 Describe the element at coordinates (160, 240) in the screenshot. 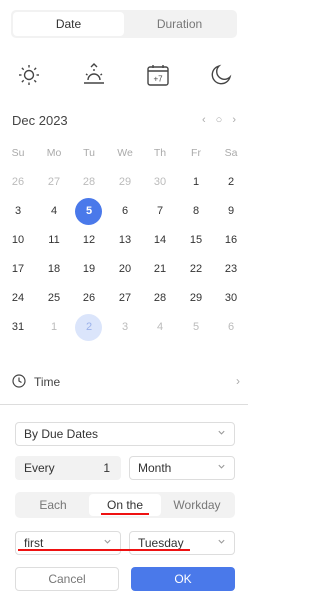

I see `day-cell: 14` at that location.